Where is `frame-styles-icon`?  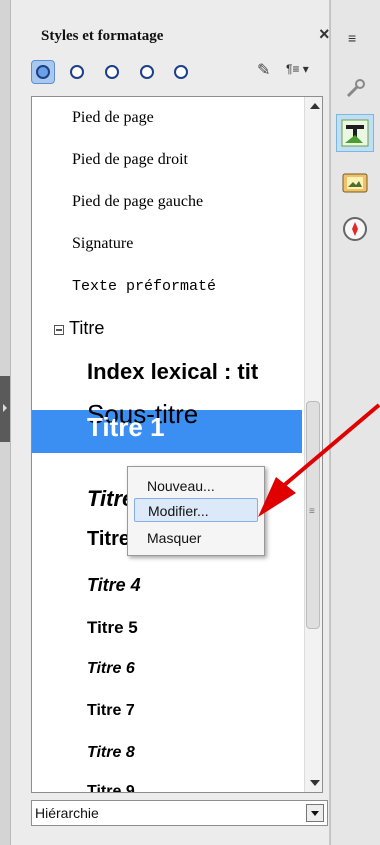
frame-styles-icon is located at coordinates (112, 72).